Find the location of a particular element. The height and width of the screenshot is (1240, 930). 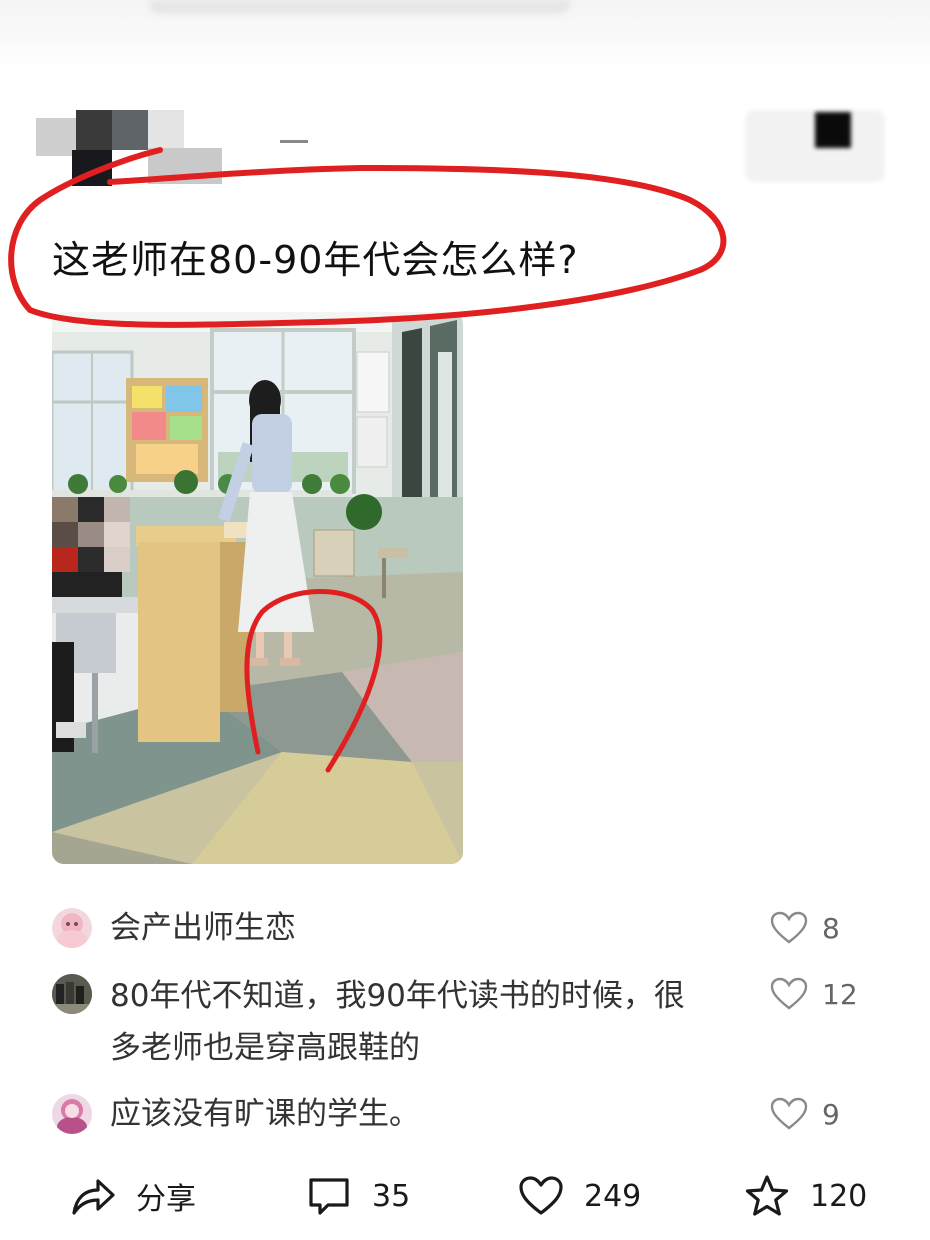

search-bar-blurred is located at coordinates (360, 7).